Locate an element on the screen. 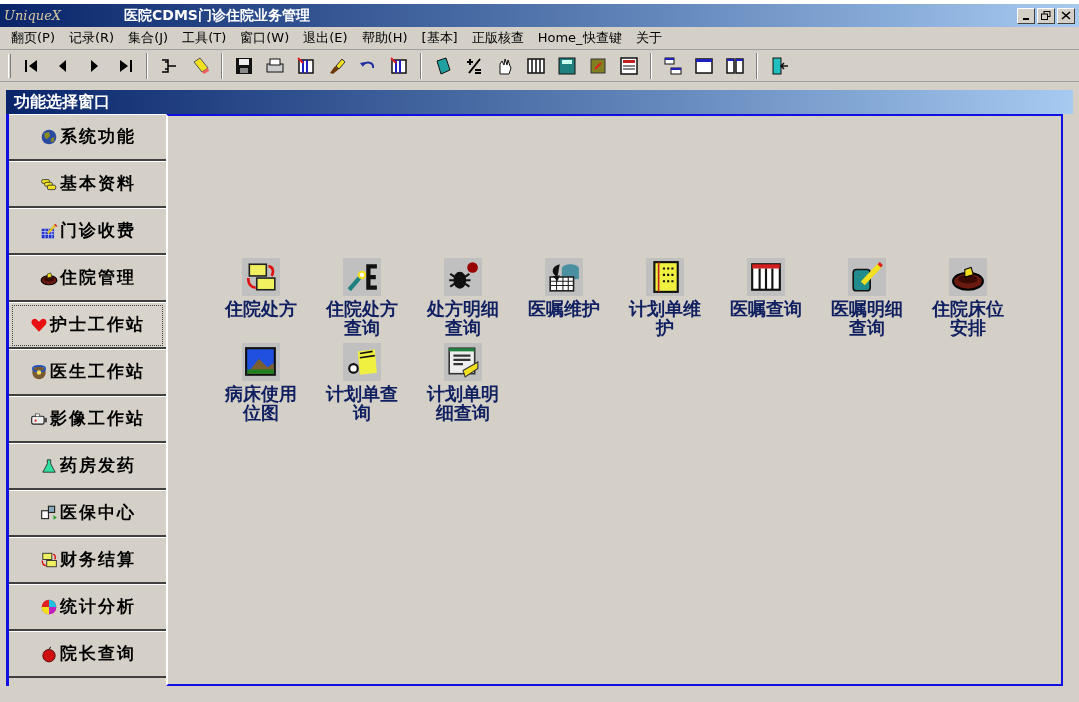 The image size is (1079, 702). sidebar-item: 护士工作站 is located at coordinates (87, 325).